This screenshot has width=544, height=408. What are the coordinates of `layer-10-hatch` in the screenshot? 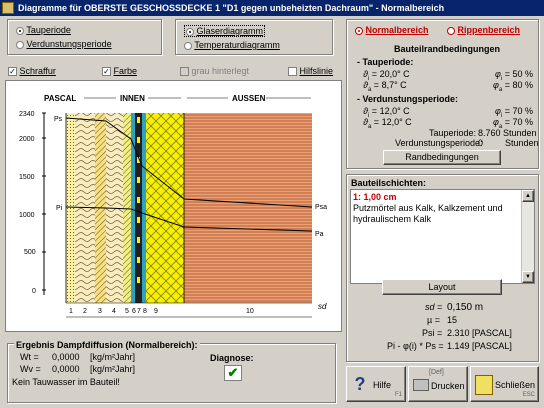 It's located at (248, 208).